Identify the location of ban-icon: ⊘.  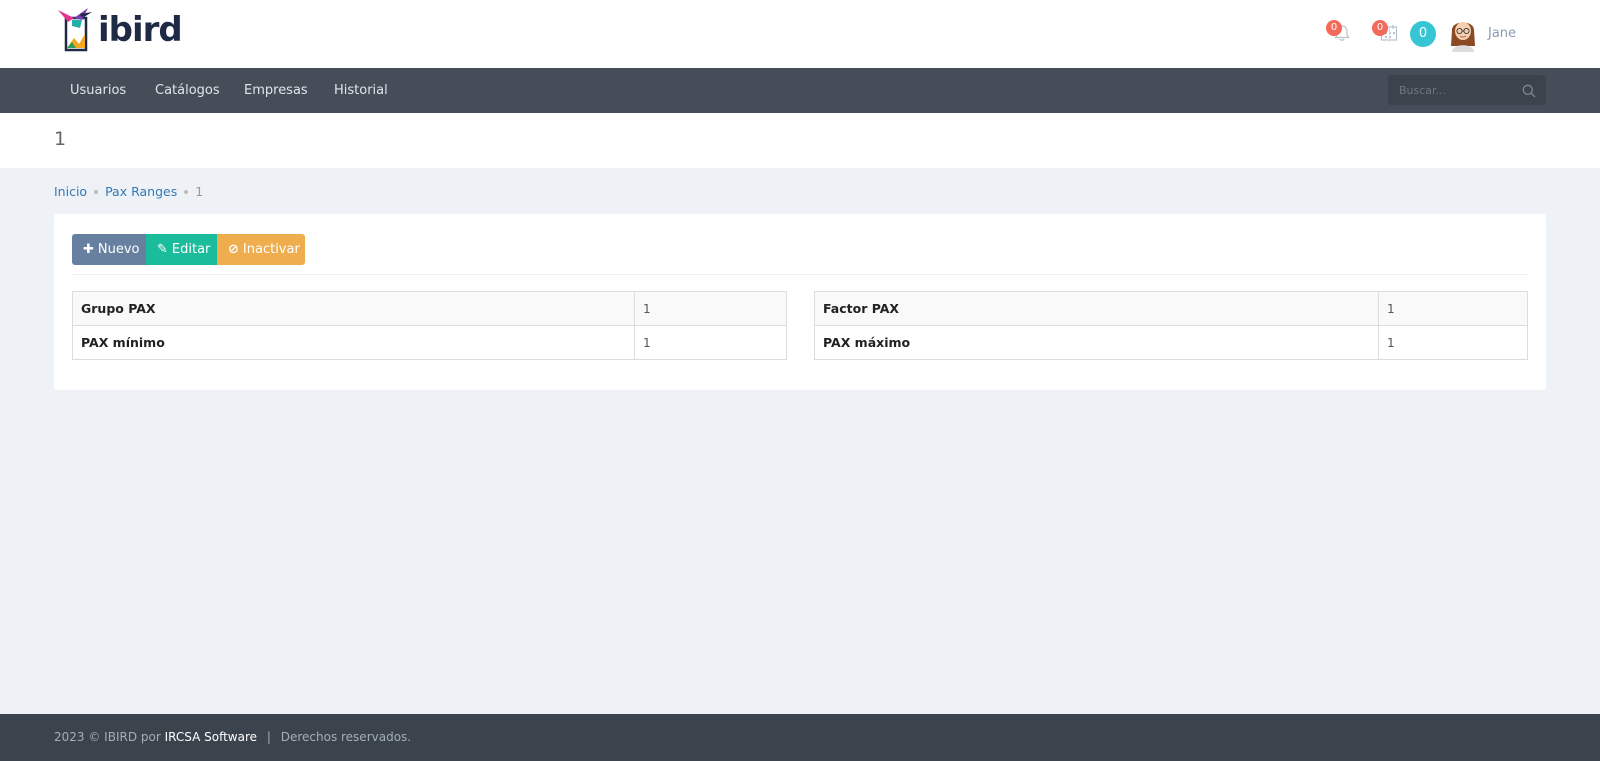
(233, 249).